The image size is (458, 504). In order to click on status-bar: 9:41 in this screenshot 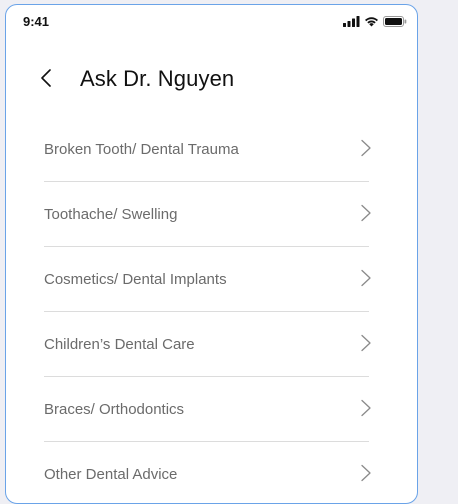, I will do `click(211, 21)`.